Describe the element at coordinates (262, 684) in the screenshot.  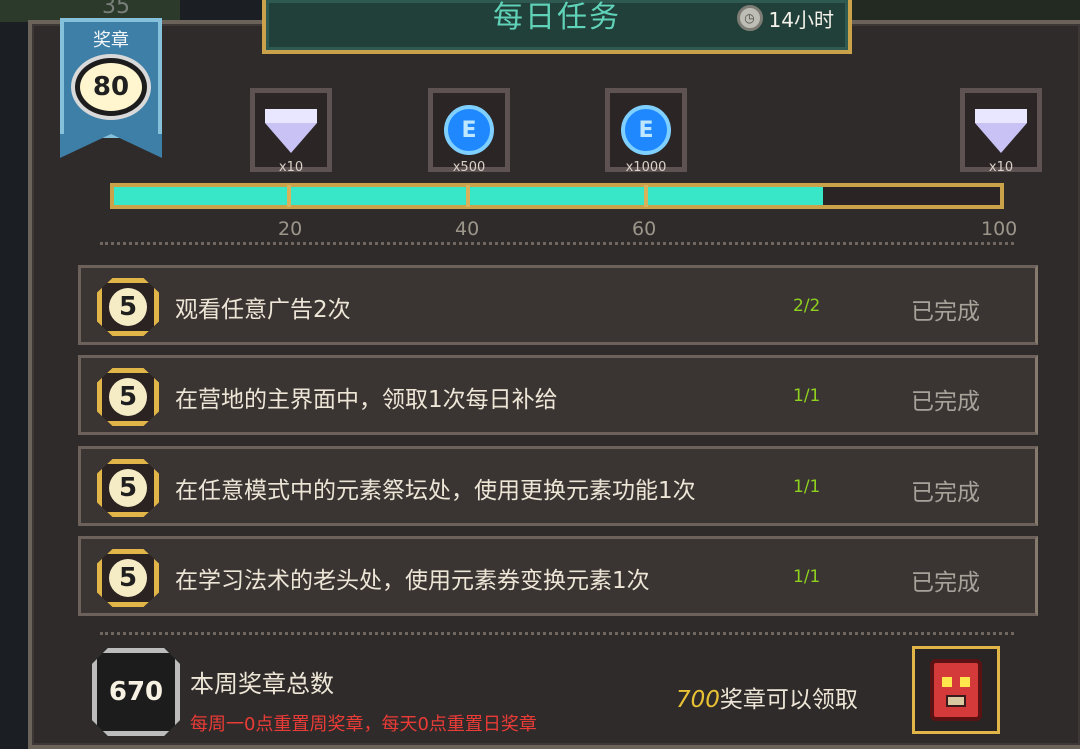
I see `weekly-medal-label: 本周奖章总数` at that location.